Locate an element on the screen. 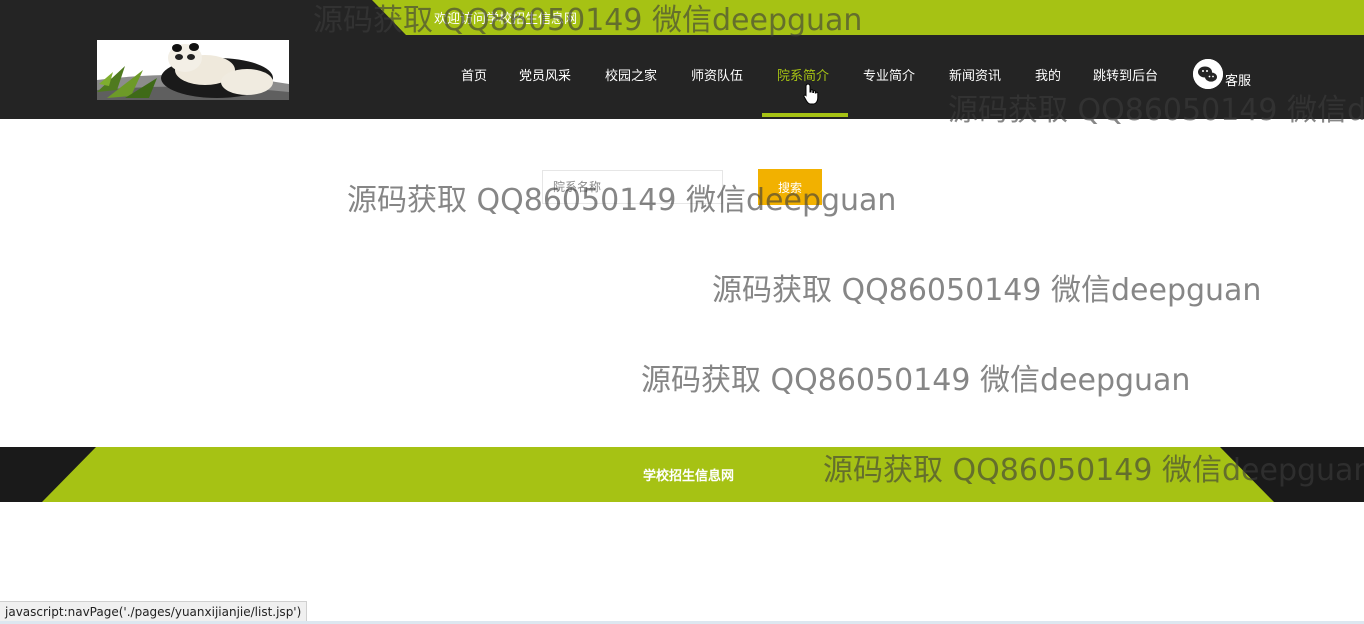 The width and height of the screenshot is (1364, 624). hand-cursor-icon is located at coordinates (811, 94).